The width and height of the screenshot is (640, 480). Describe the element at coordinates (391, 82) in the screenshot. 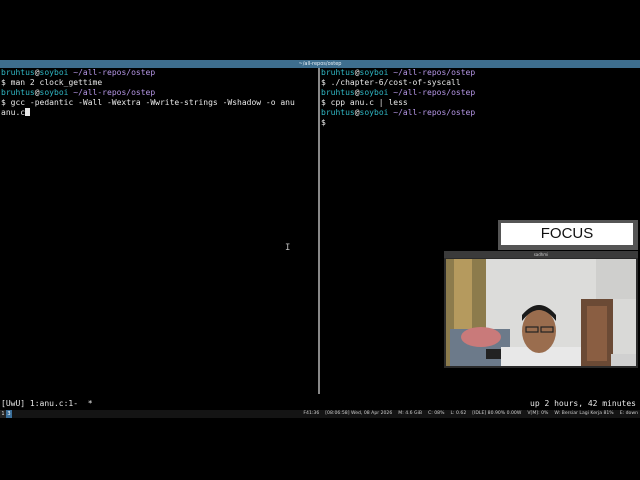

I see `command-line: $ ./chapter-6/cost-of-syscall` at that location.